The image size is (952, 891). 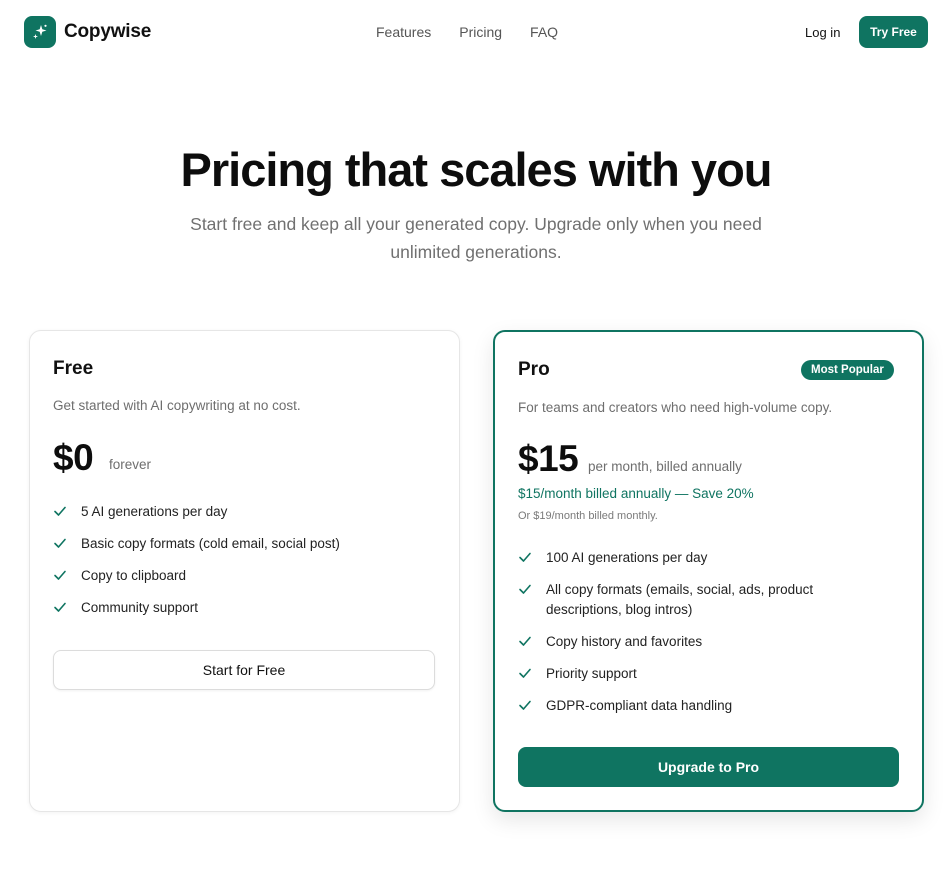 I want to click on savings-note: $15/month billed annually — Save 20%, so click(x=636, y=493).